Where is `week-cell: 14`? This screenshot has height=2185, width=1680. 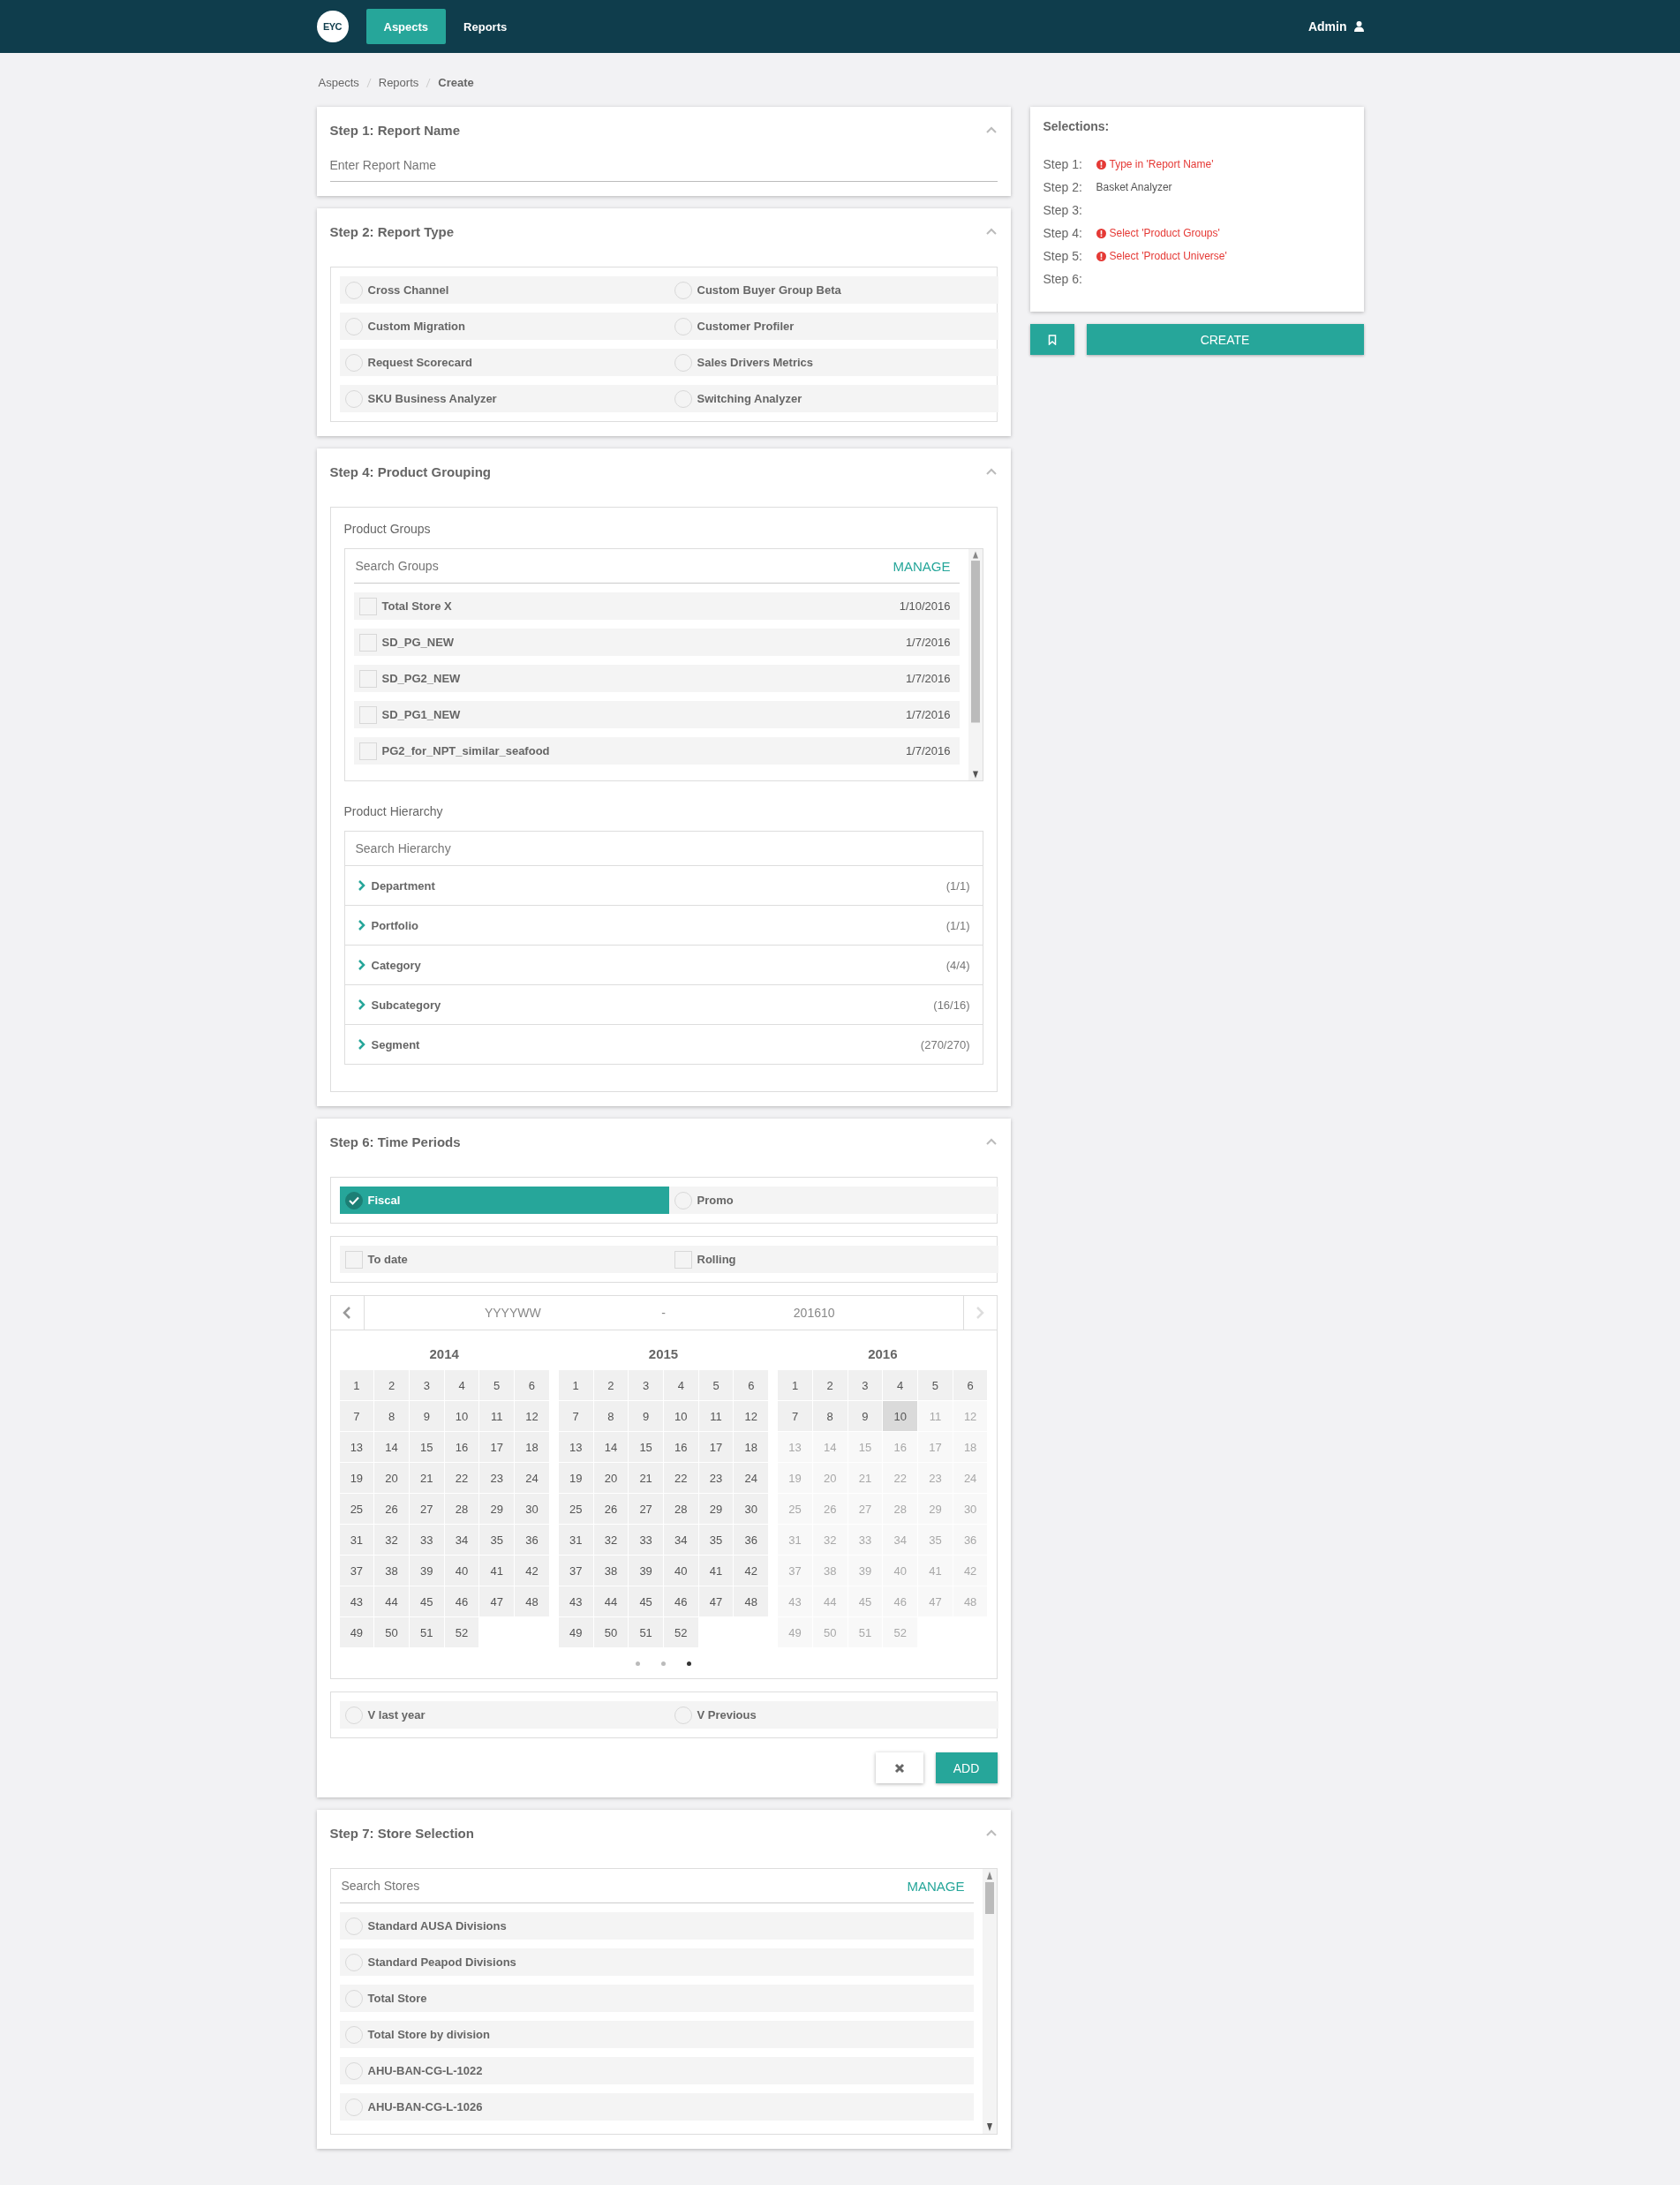
week-cell: 14 is located at coordinates (611, 1447).